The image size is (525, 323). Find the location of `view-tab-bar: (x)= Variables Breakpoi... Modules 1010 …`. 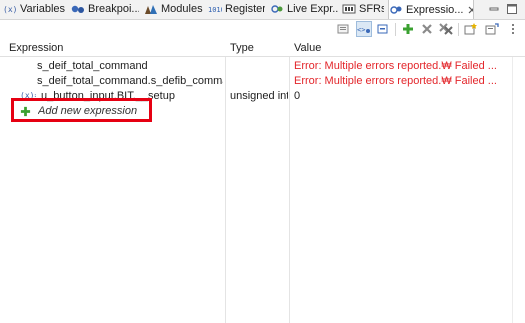

view-tab-bar: (x)= Variables Breakpoi... Modules 1010 … is located at coordinates (262, 10).